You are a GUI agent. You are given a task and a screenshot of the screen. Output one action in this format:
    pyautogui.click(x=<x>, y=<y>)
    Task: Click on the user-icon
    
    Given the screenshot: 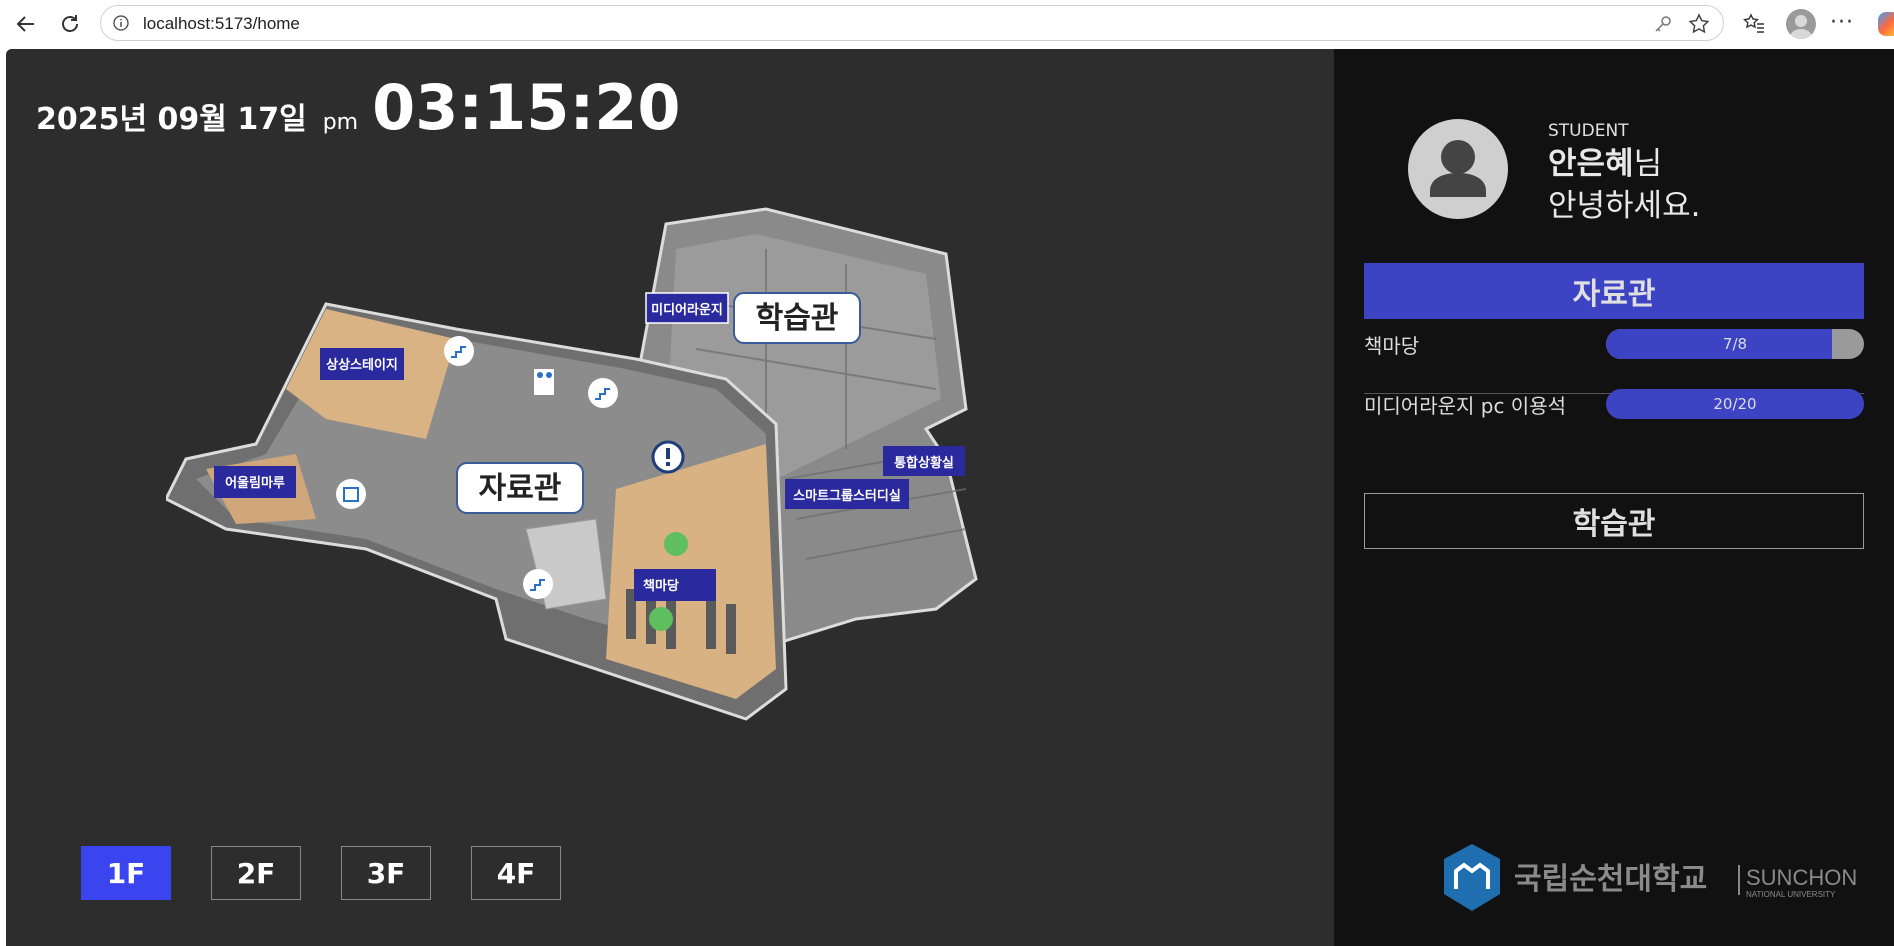 What is the action you would take?
    pyautogui.click(x=1458, y=168)
    